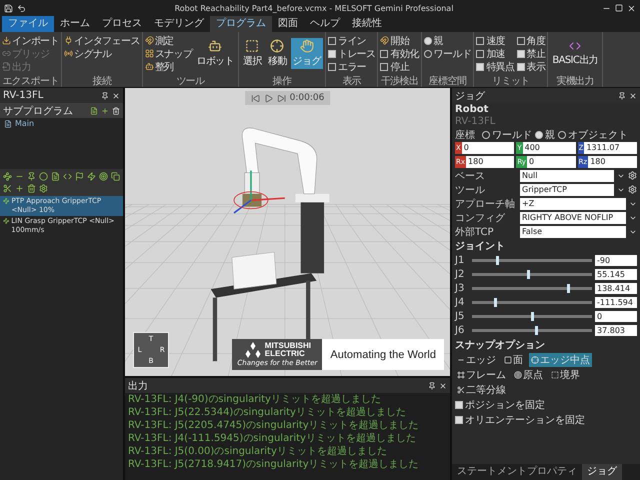 The width and height of the screenshot is (640, 480). What do you see at coordinates (616, 330) in the screenshot?
I see `joint-value-field: 37.803` at bounding box center [616, 330].